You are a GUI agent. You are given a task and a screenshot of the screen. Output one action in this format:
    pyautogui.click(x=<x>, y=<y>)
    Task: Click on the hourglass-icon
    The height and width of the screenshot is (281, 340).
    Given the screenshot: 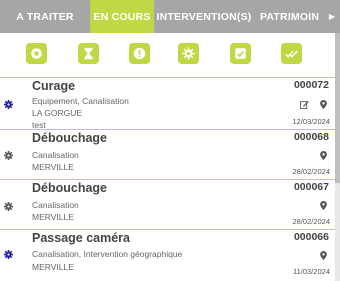 What is the action you would take?
    pyautogui.click(x=88, y=53)
    